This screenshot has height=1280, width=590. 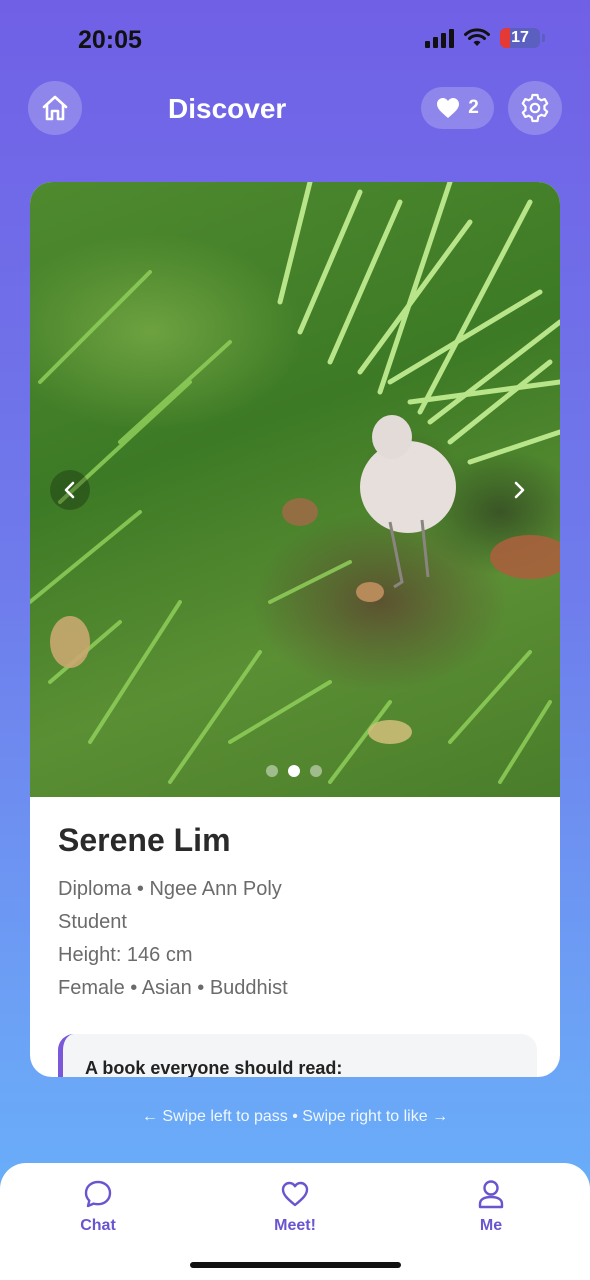 I want to click on chevron-left-icon, so click(x=69, y=490).